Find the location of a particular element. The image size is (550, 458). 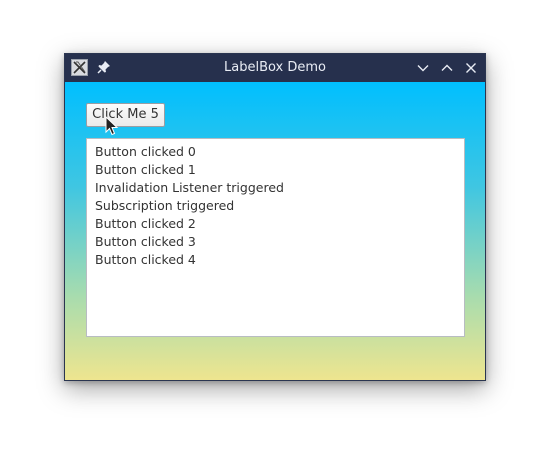

list-item: Button clicked 4 is located at coordinates (145, 259).